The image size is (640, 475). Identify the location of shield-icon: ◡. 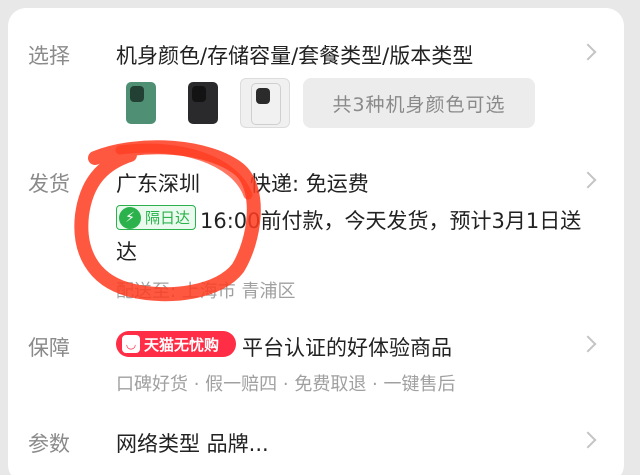
(131, 344).